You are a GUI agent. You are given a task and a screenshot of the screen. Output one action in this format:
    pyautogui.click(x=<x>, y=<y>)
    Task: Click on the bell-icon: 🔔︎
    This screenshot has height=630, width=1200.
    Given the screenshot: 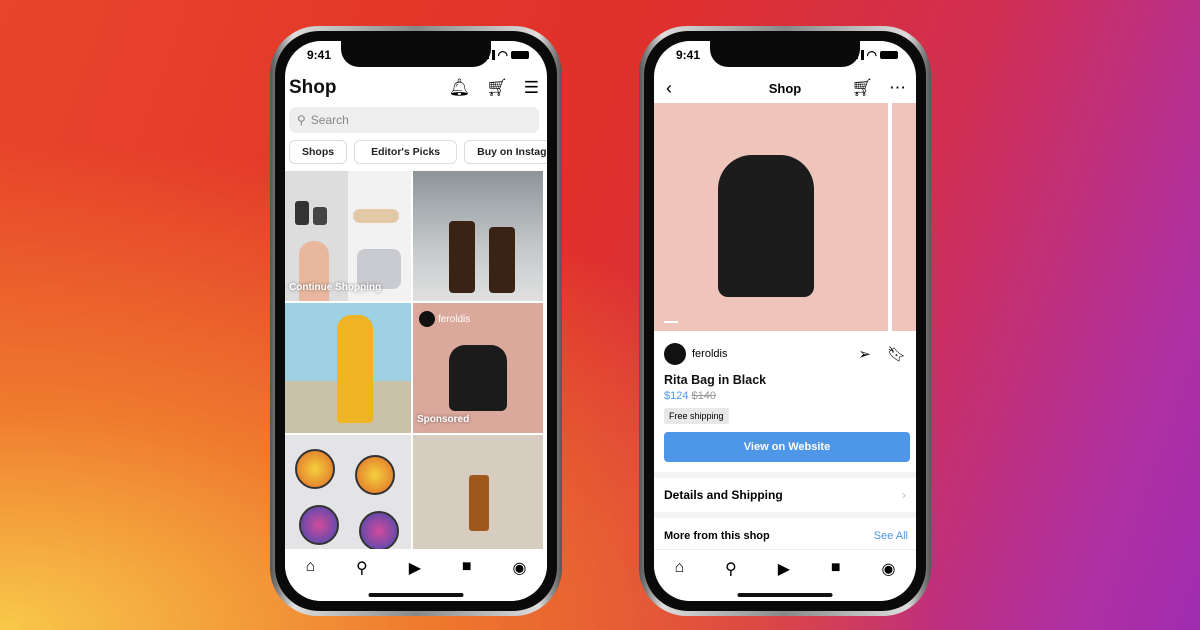 What is the action you would take?
    pyautogui.click(x=460, y=88)
    